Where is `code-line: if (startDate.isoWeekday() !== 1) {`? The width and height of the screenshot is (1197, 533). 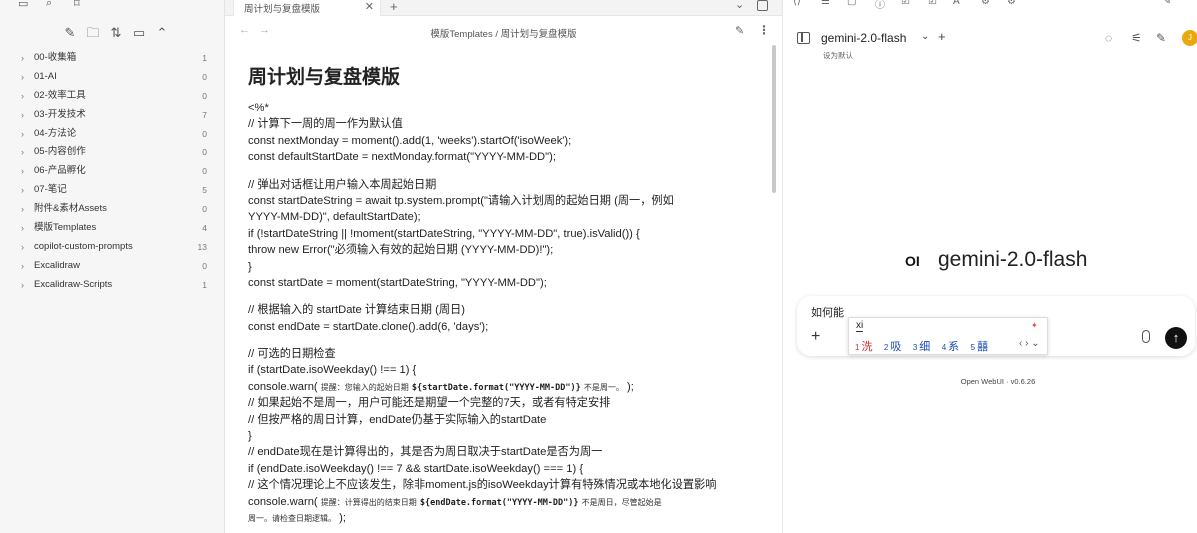 code-line: if (startDate.isoWeekday() !== 1) { is located at coordinates (332, 370).